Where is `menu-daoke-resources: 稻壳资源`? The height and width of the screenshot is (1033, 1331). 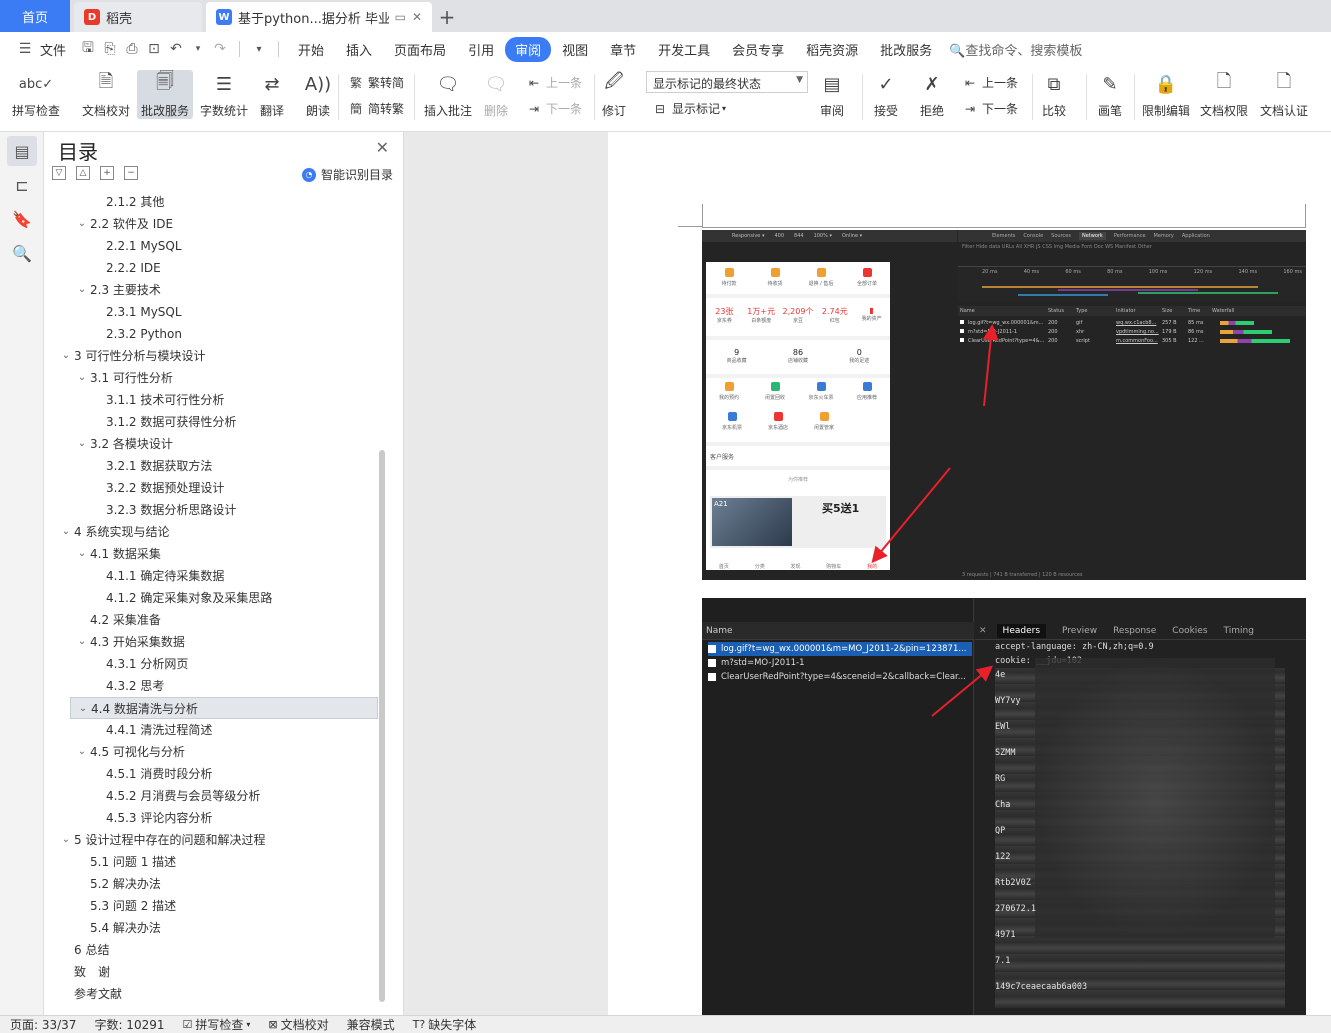 menu-daoke-resources: 稻壳资源 is located at coordinates (832, 49).